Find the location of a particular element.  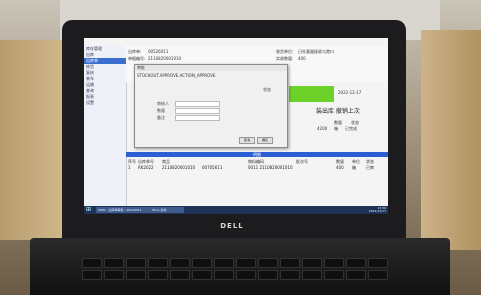

taskbar-clock: 13:36 2022/12/17 is located at coordinates (377, 210).